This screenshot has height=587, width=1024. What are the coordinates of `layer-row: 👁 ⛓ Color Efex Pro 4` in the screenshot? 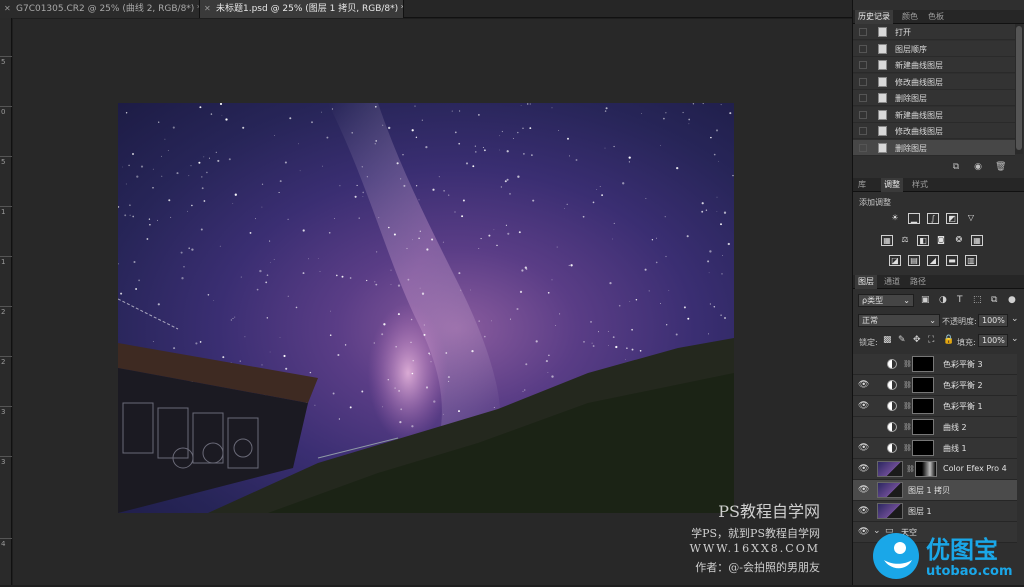 It's located at (935, 469).